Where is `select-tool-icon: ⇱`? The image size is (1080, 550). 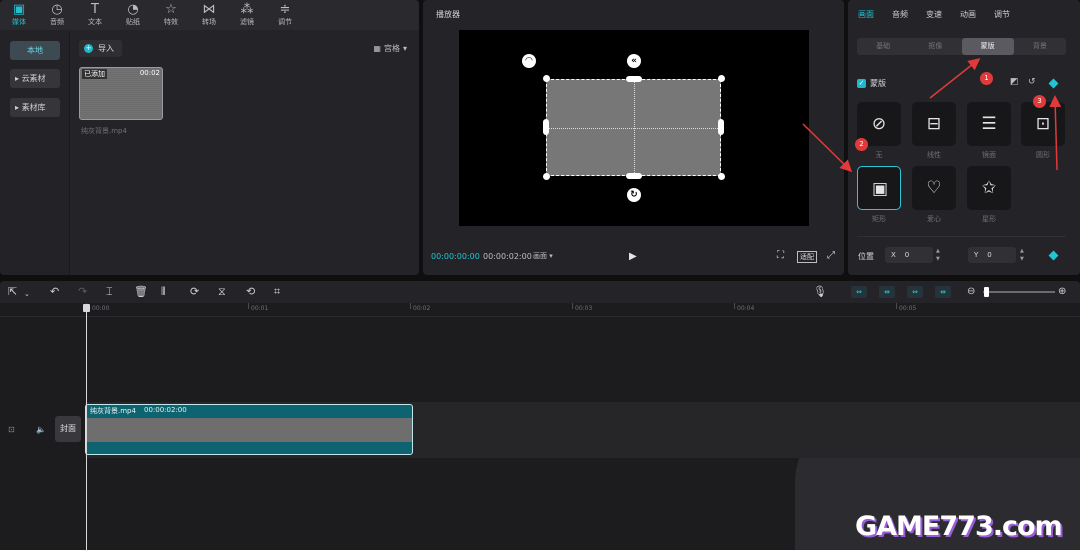 select-tool-icon: ⇱ is located at coordinates (12, 292).